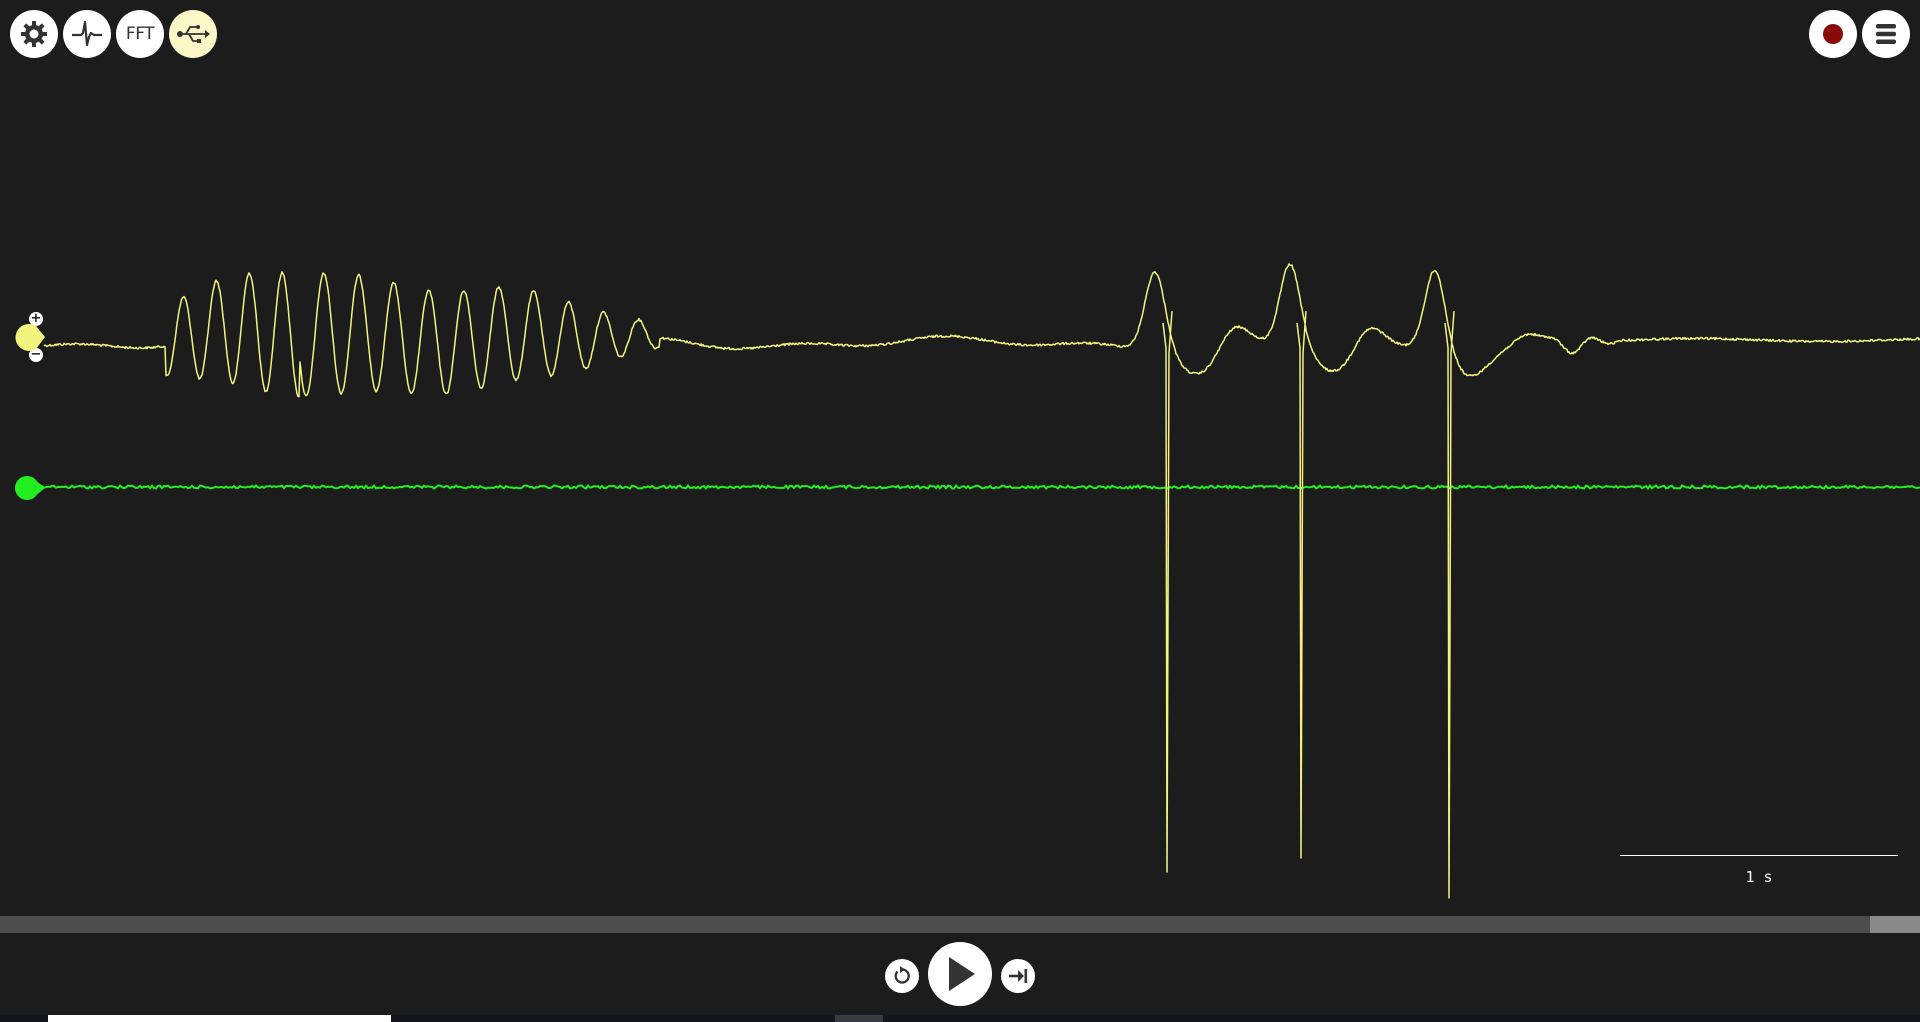 Image resolution: width=1920 pixels, height=1022 pixels. Describe the element at coordinates (1895, 924) in the screenshot. I see `scrollbar-thumb` at that location.